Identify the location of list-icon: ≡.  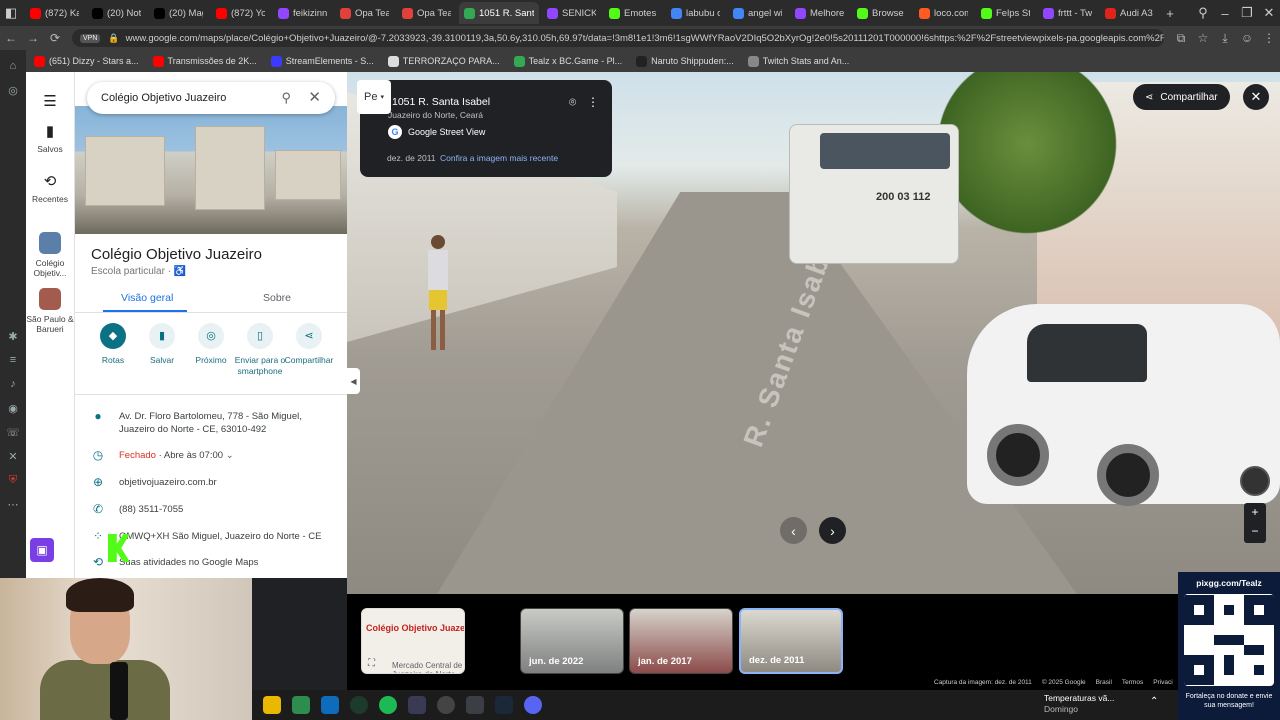
(13, 360).